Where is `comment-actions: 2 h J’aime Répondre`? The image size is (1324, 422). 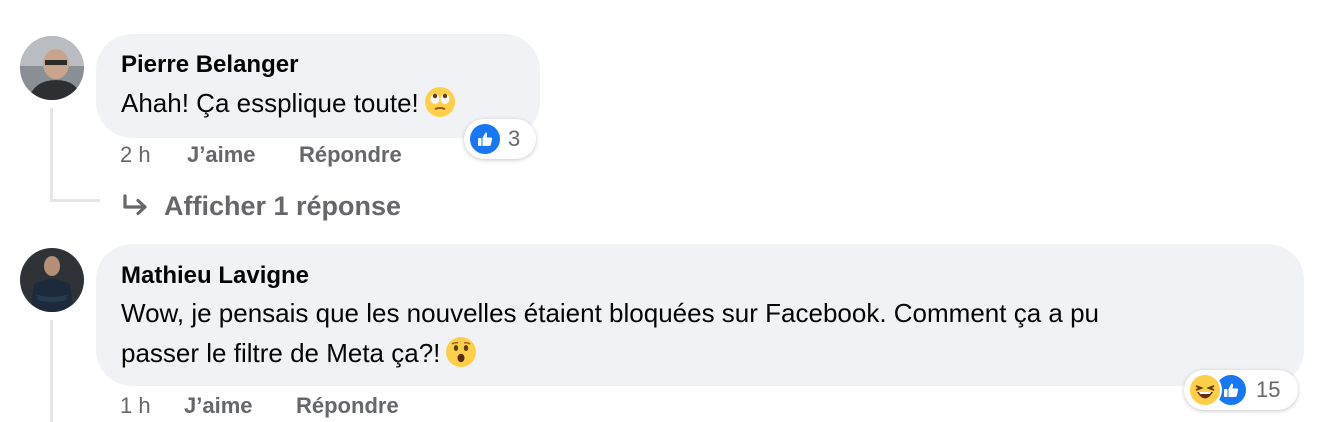
comment-actions: 2 h J’aime Répondre is located at coordinates (320, 155).